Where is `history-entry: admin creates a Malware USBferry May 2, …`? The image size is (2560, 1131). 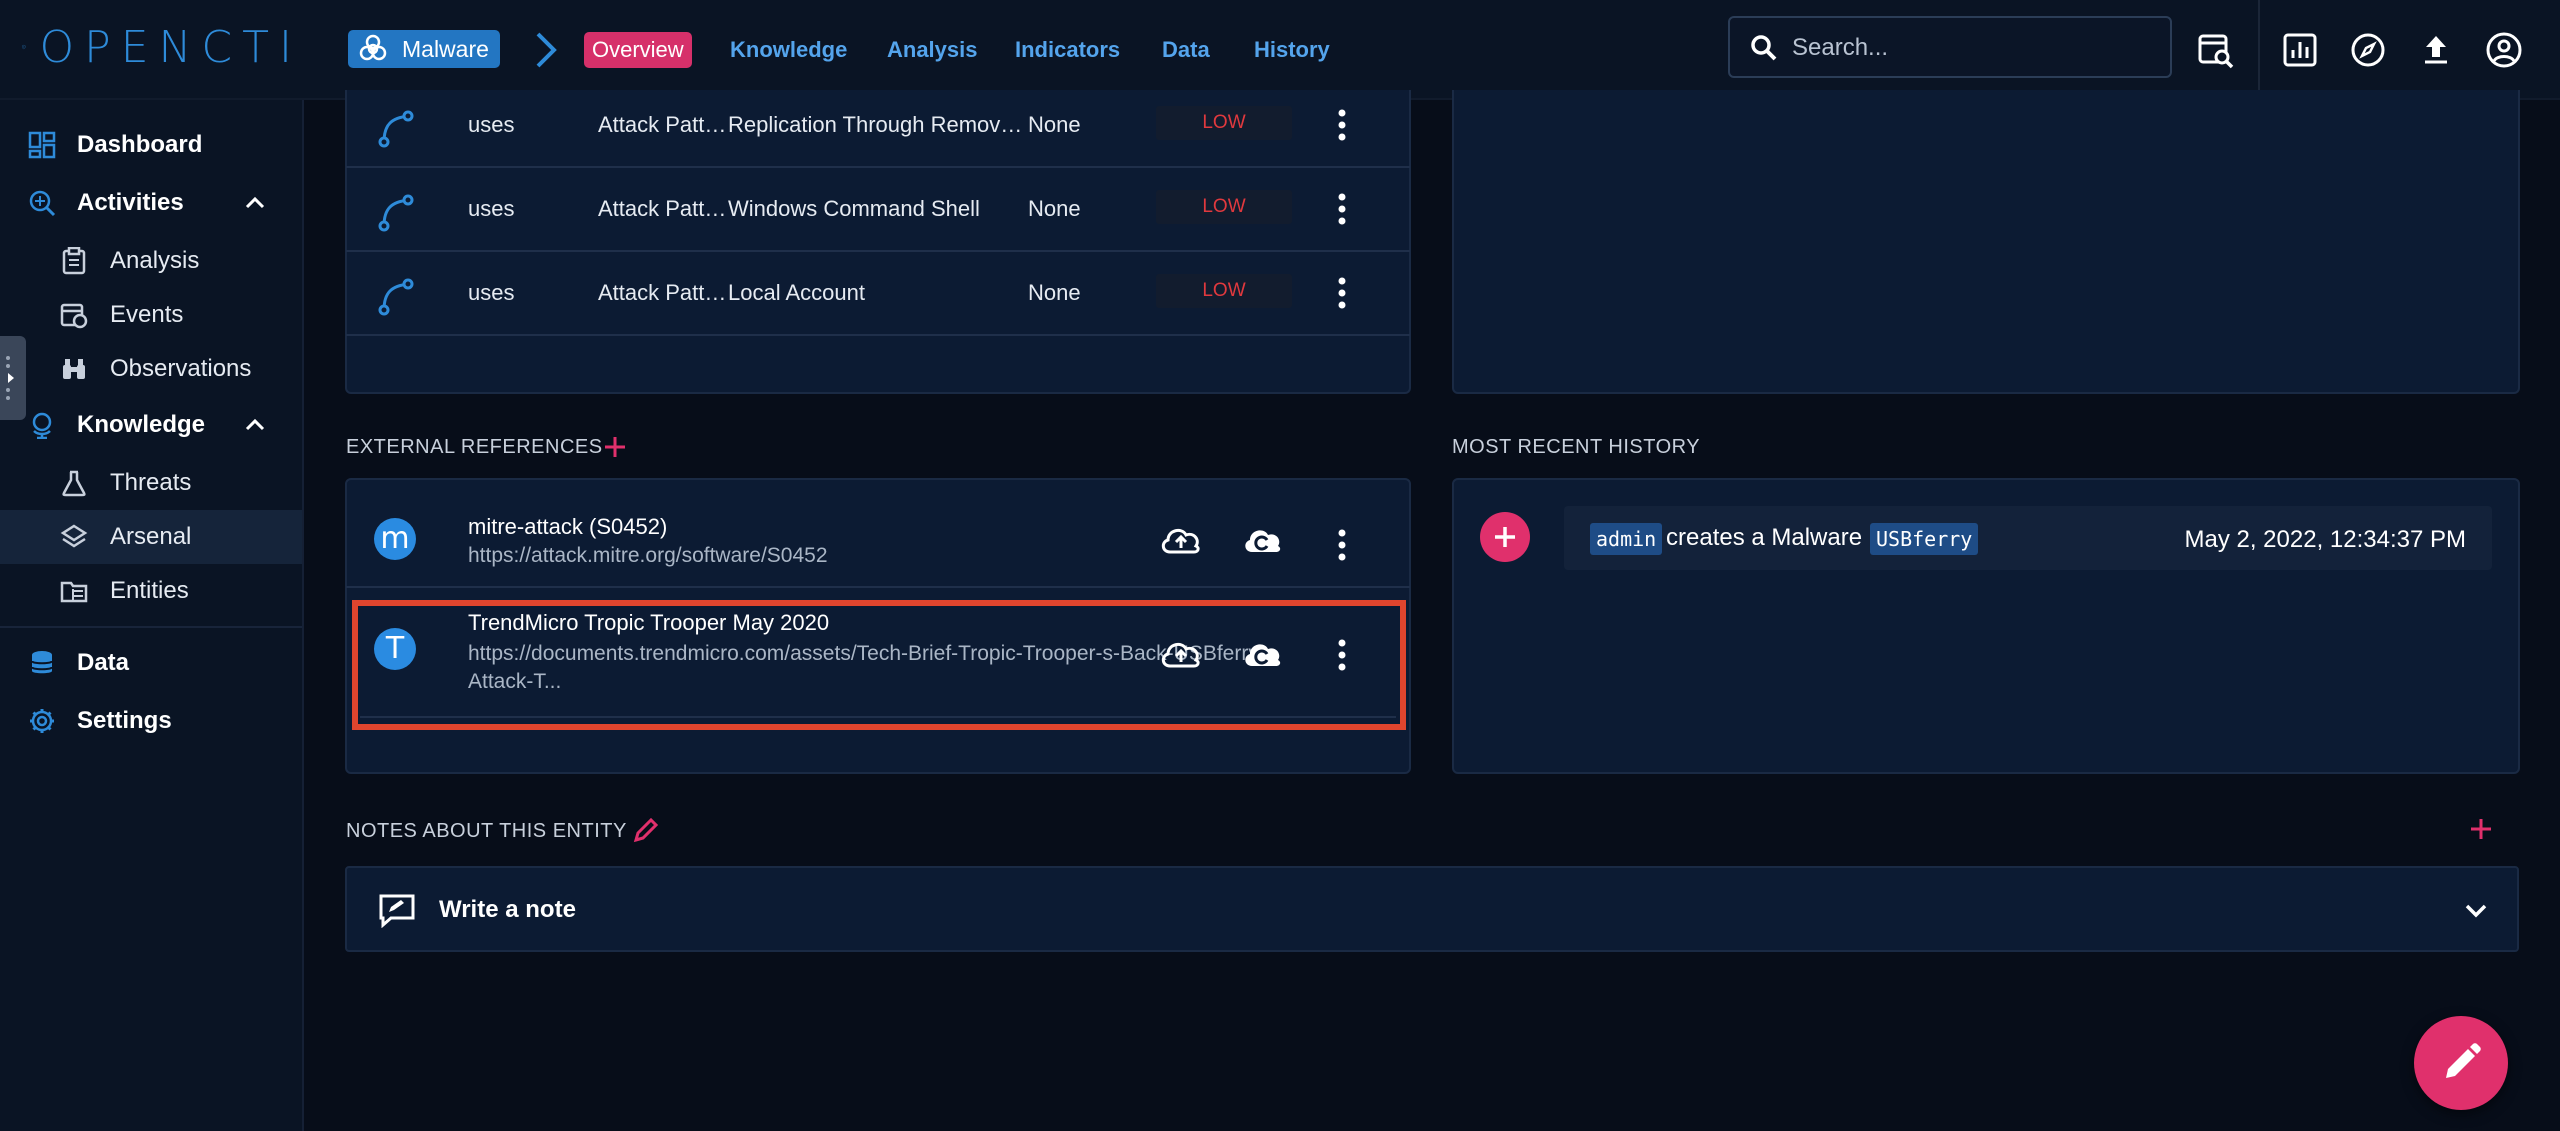 history-entry: admin creates a Malware USBferry May 2, … is located at coordinates (2028, 538).